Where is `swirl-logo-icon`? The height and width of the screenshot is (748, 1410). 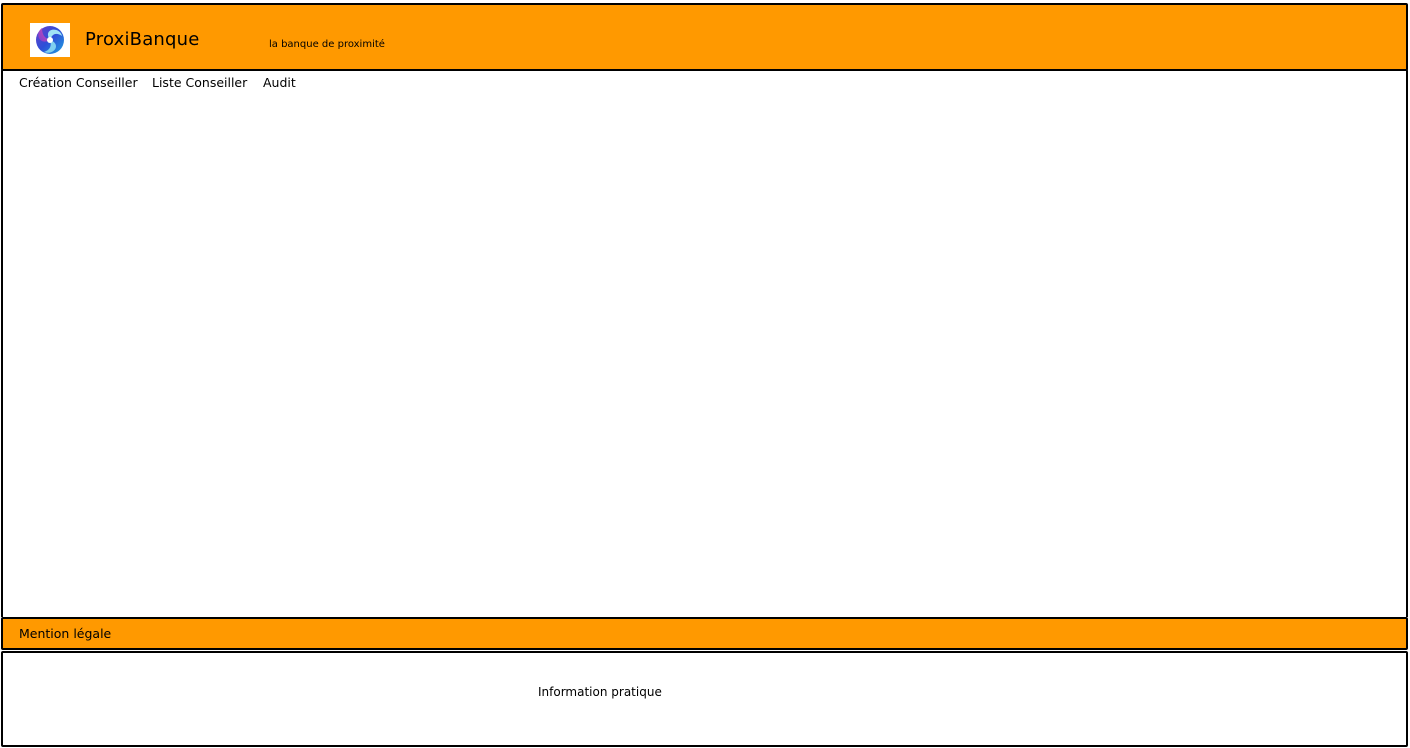 swirl-logo-icon is located at coordinates (50, 40).